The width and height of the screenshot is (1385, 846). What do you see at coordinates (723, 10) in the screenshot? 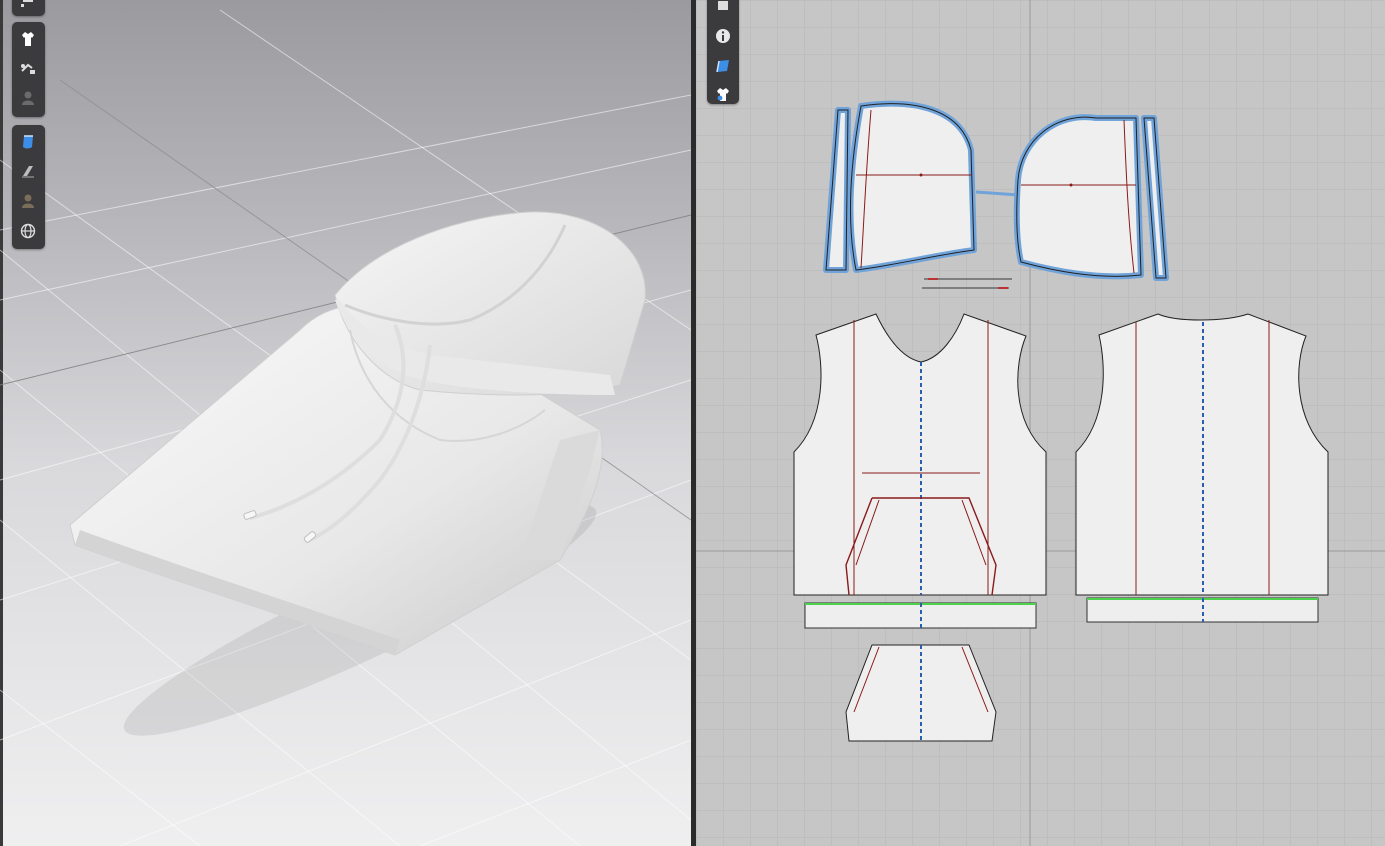
I see `page-icon` at bounding box center [723, 10].